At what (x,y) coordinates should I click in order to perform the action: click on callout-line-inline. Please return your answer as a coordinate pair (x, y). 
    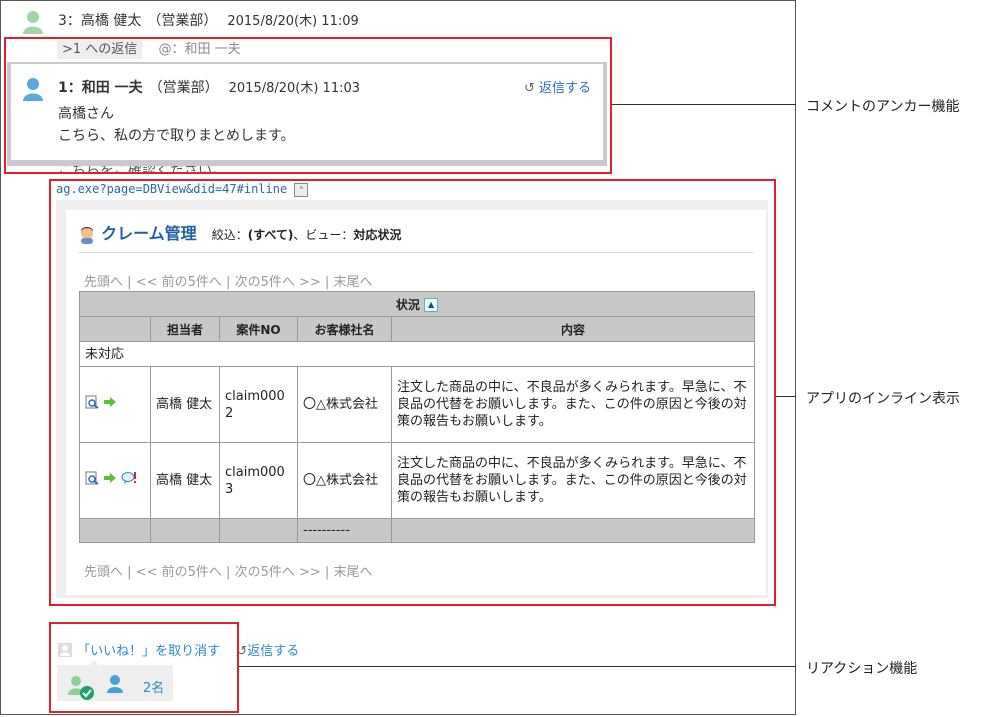
    Looking at the image, I should click on (786, 396).